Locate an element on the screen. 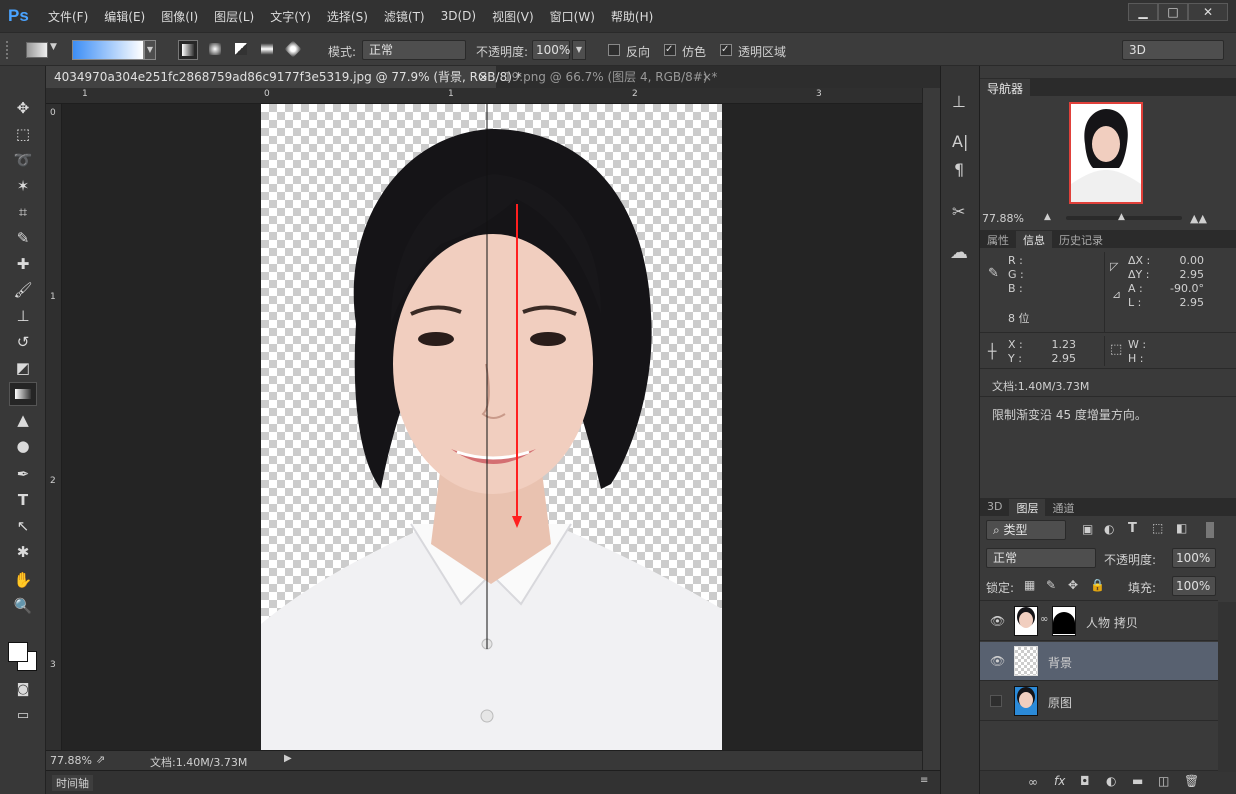 Image resolution: width=1236 pixels, height=794 pixels. slider-thumb-icon: ▲ is located at coordinates (1121, 217).